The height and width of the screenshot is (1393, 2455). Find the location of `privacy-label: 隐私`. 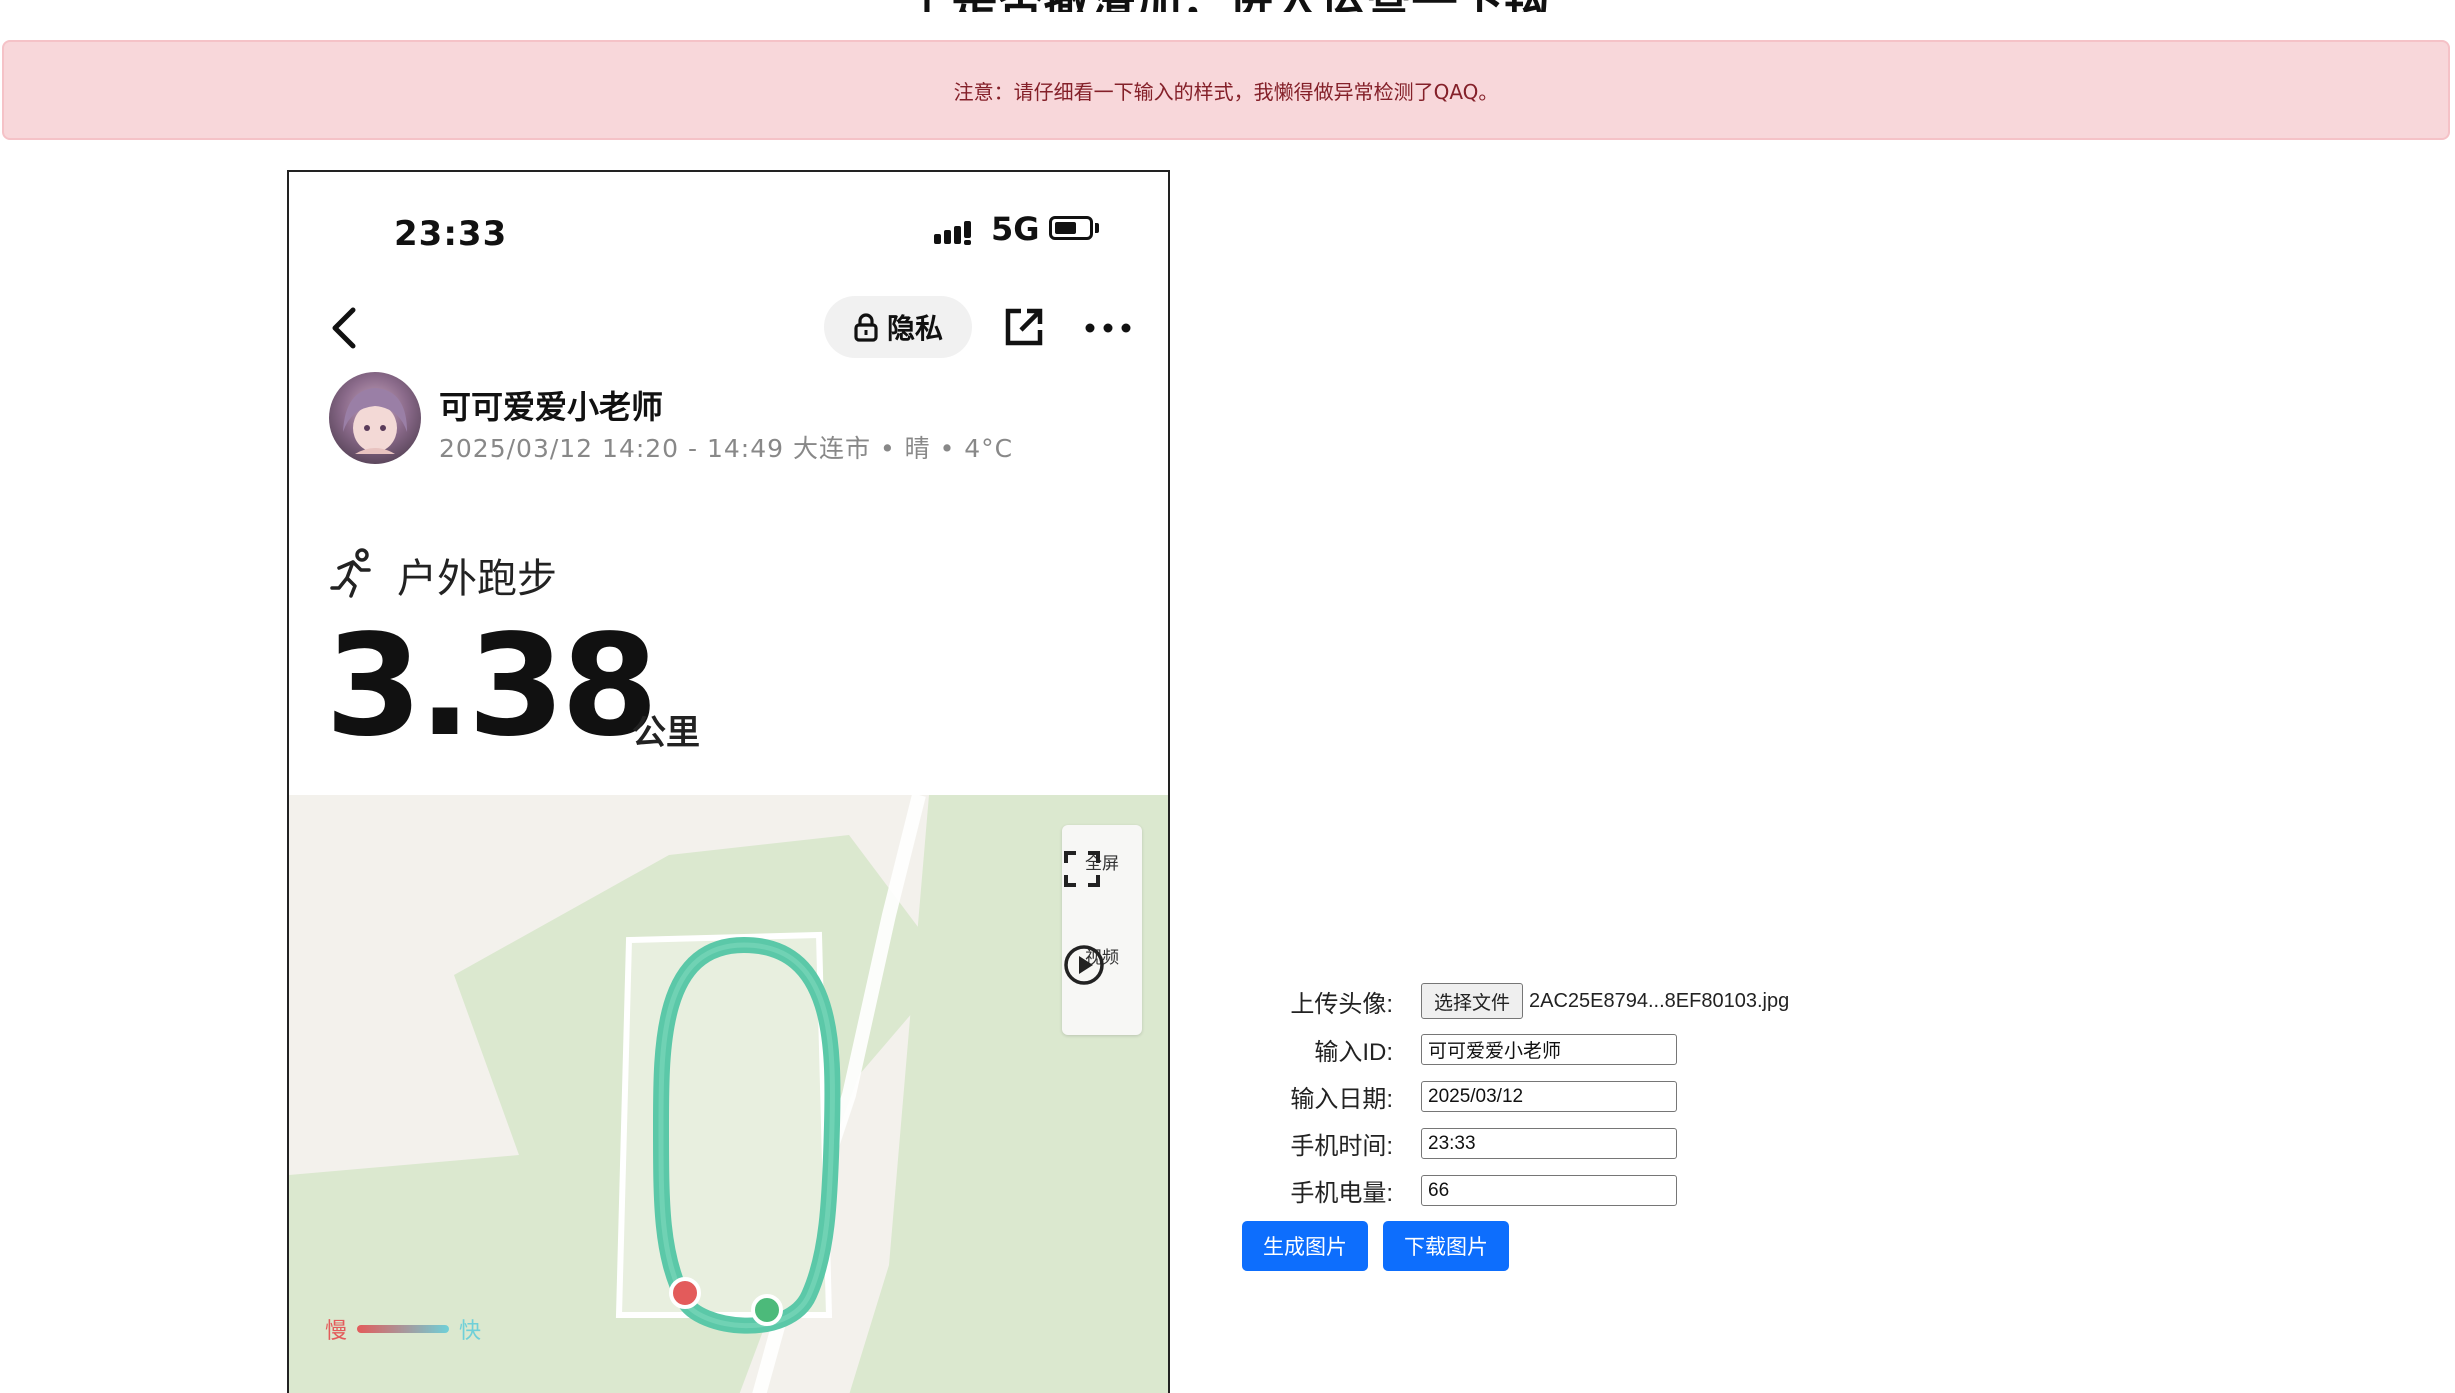

privacy-label: 隐私 is located at coordinates (914, 328).